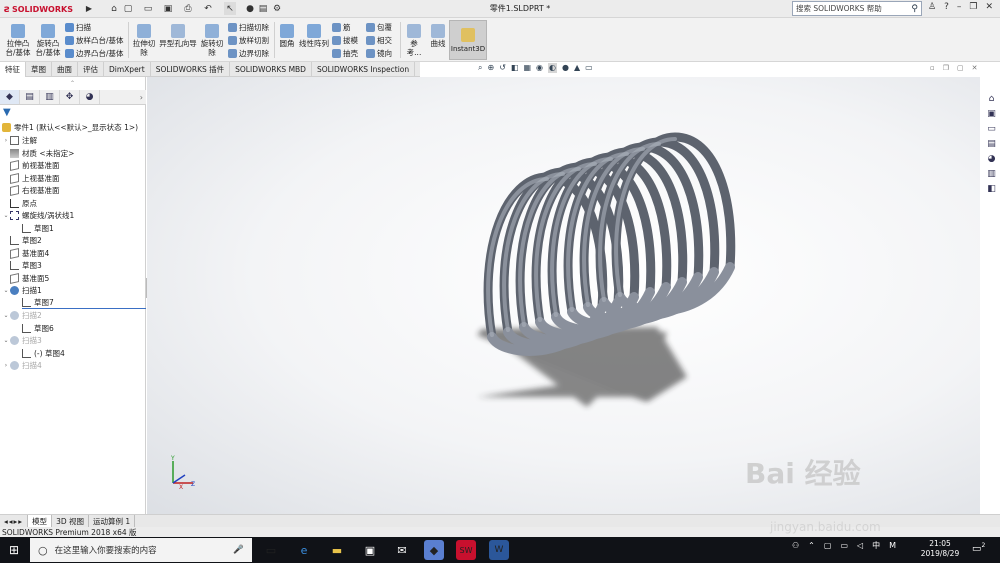 Image resolution: width=1000 pixels, height=563 pixels. I want to click on previous-view-icon: ↺, so click(502, 68).